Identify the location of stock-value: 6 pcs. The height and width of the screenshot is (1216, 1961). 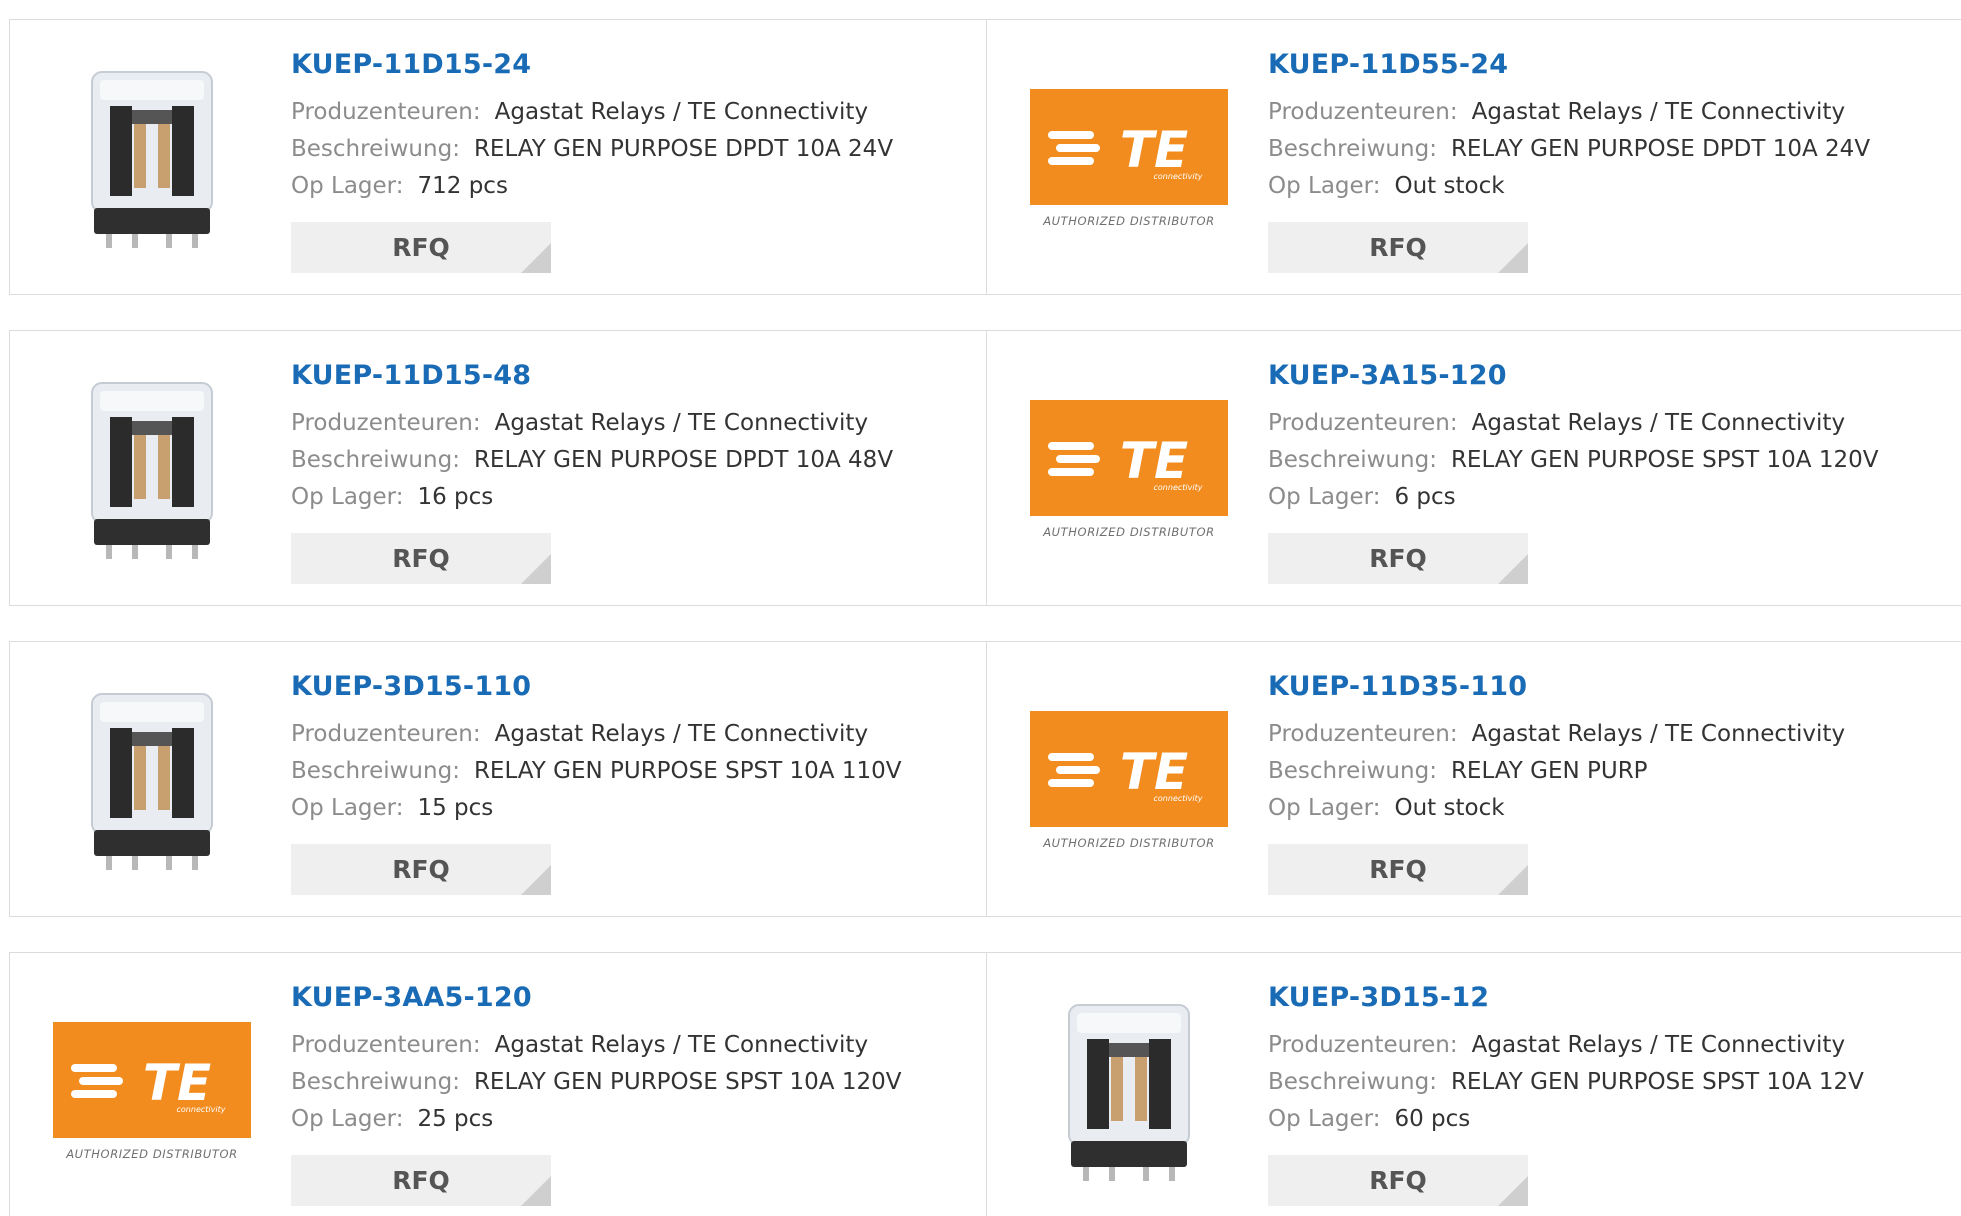
(1425, 497).